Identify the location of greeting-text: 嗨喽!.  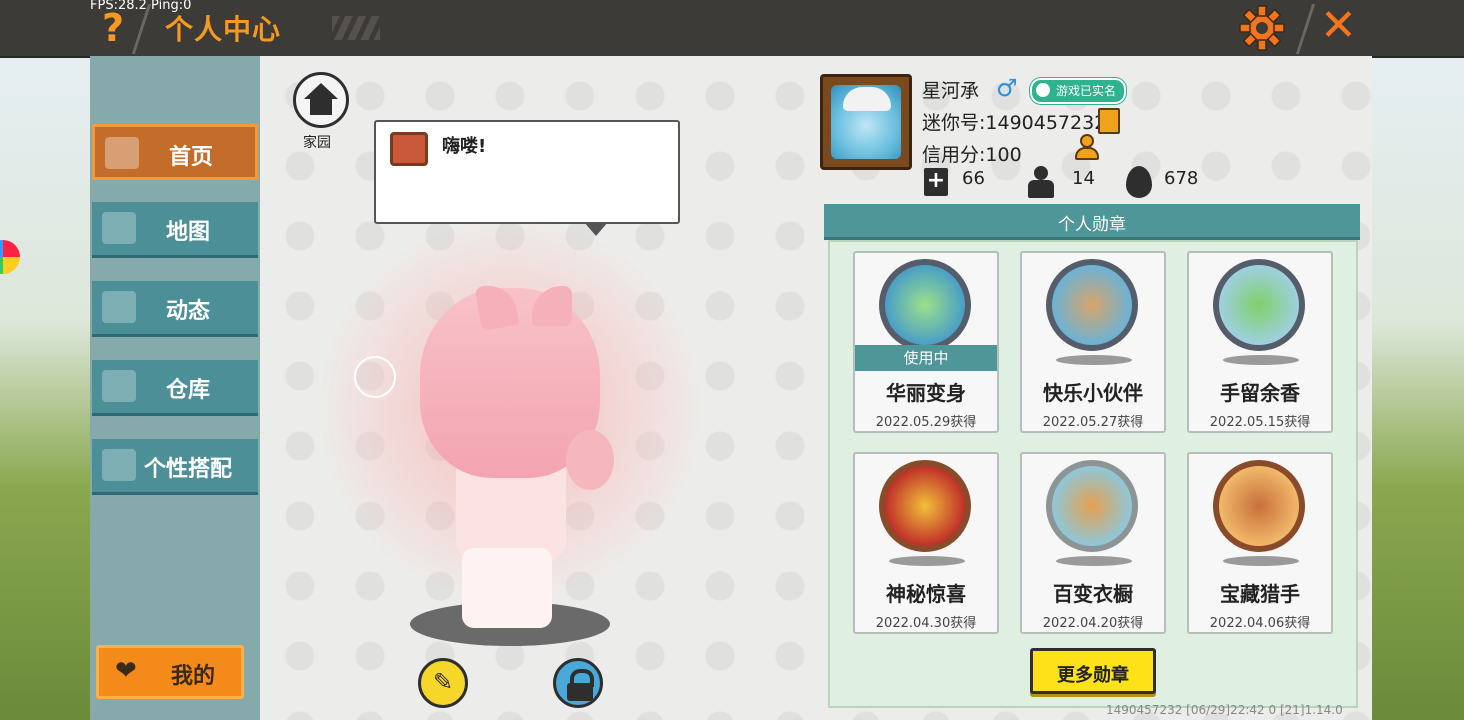
(464, 146).